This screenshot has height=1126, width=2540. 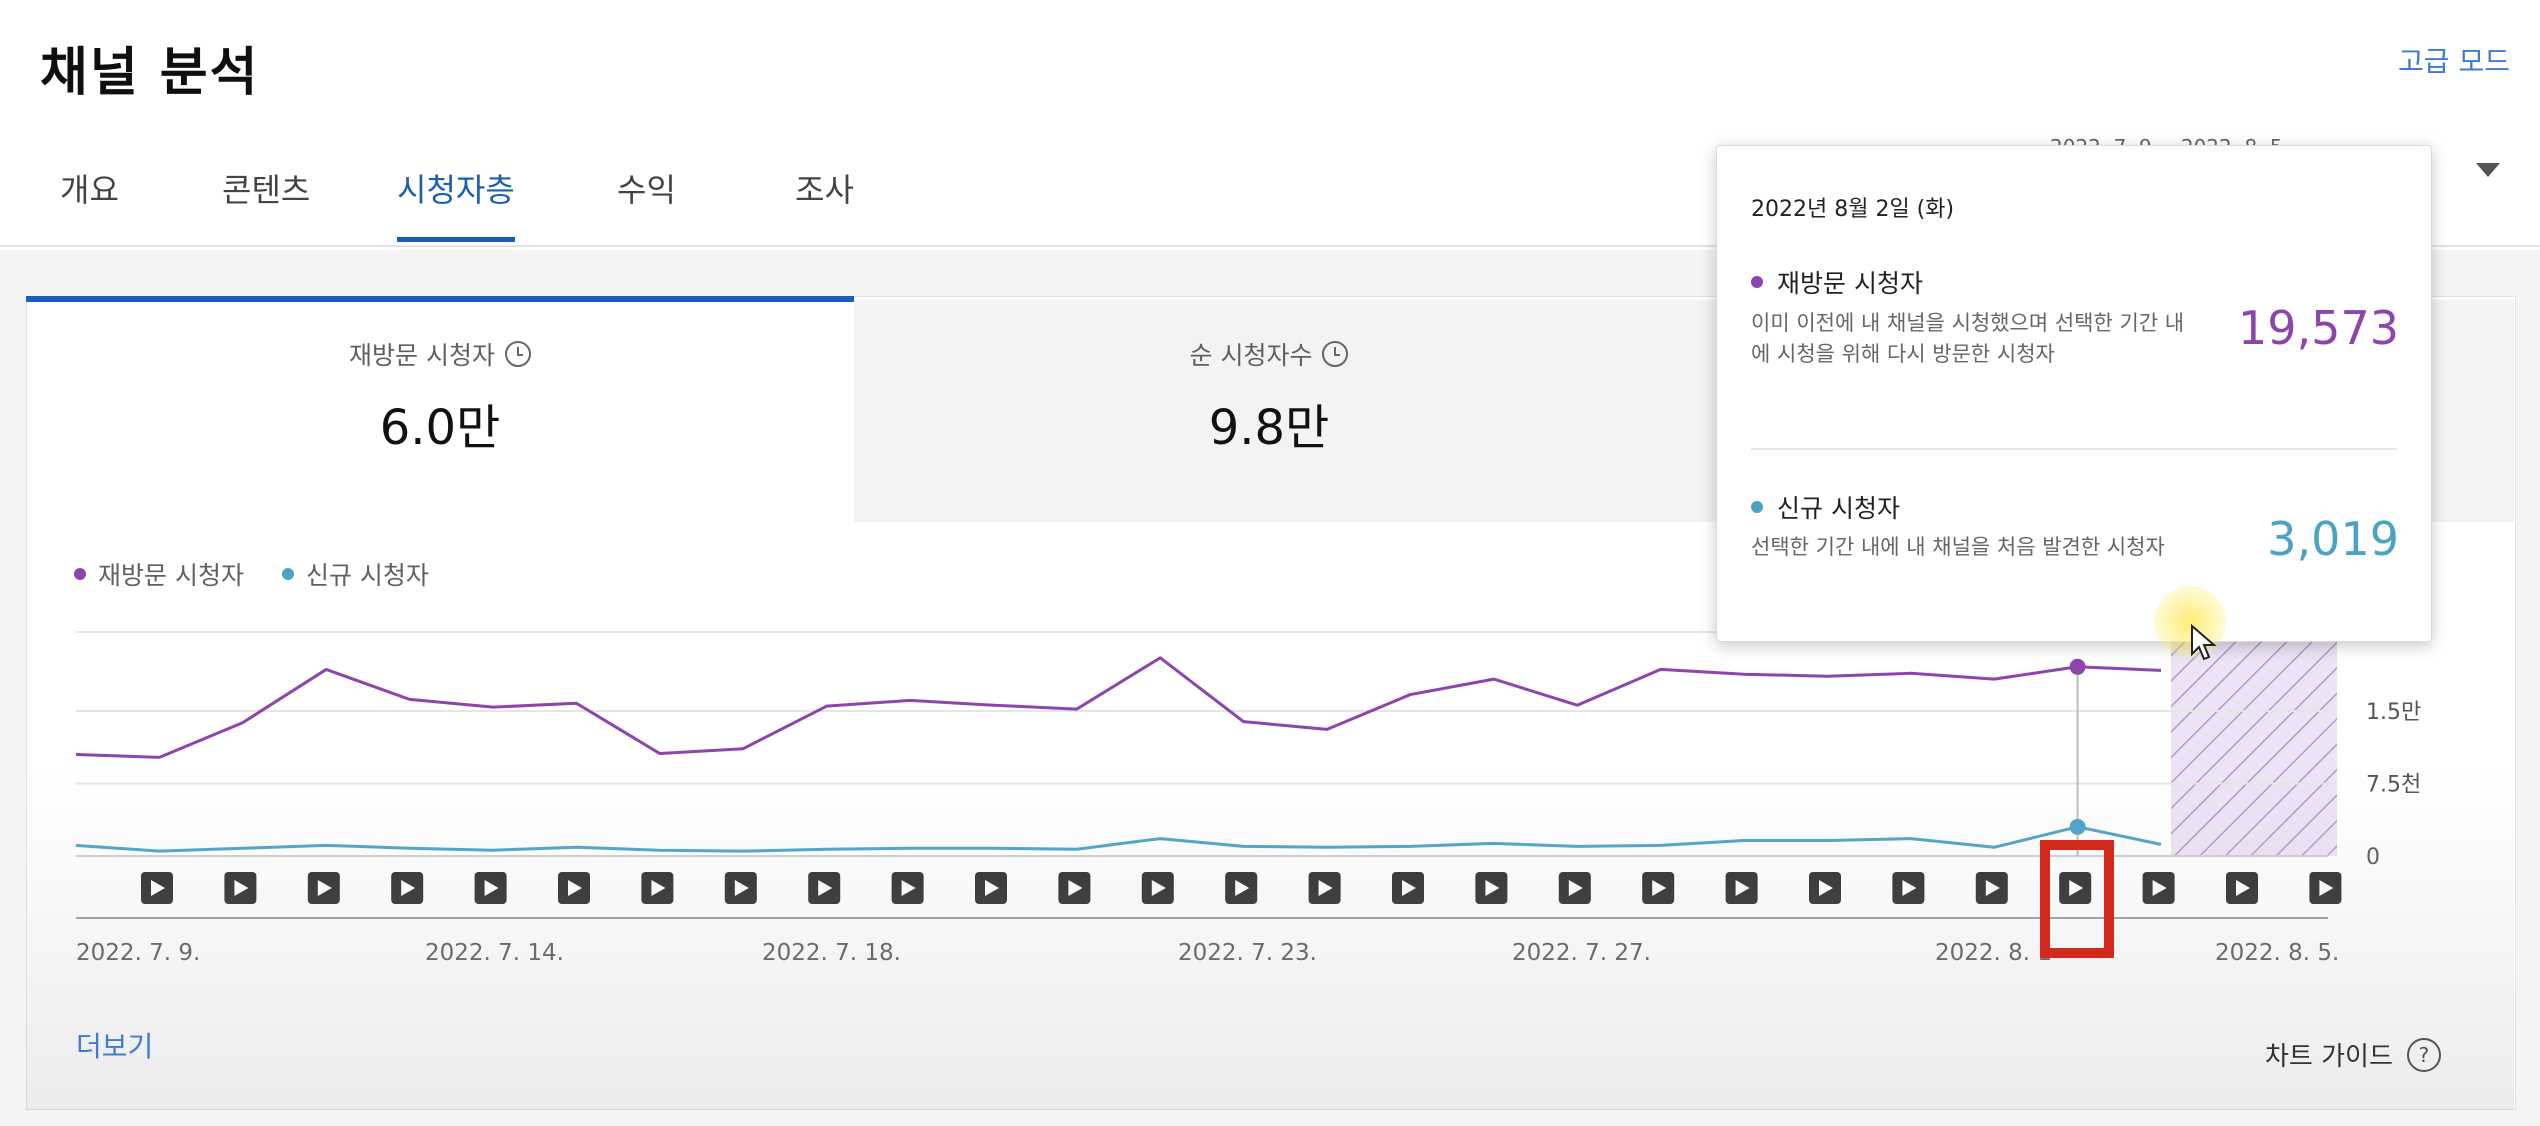 What do you see at coordinates (1958, 547) in the screenshot?
I see `tooltip-new-desc: 선택한 기간 내에 내 채널을 처음 발견한 시청자` at bounding box center [1958, 547].